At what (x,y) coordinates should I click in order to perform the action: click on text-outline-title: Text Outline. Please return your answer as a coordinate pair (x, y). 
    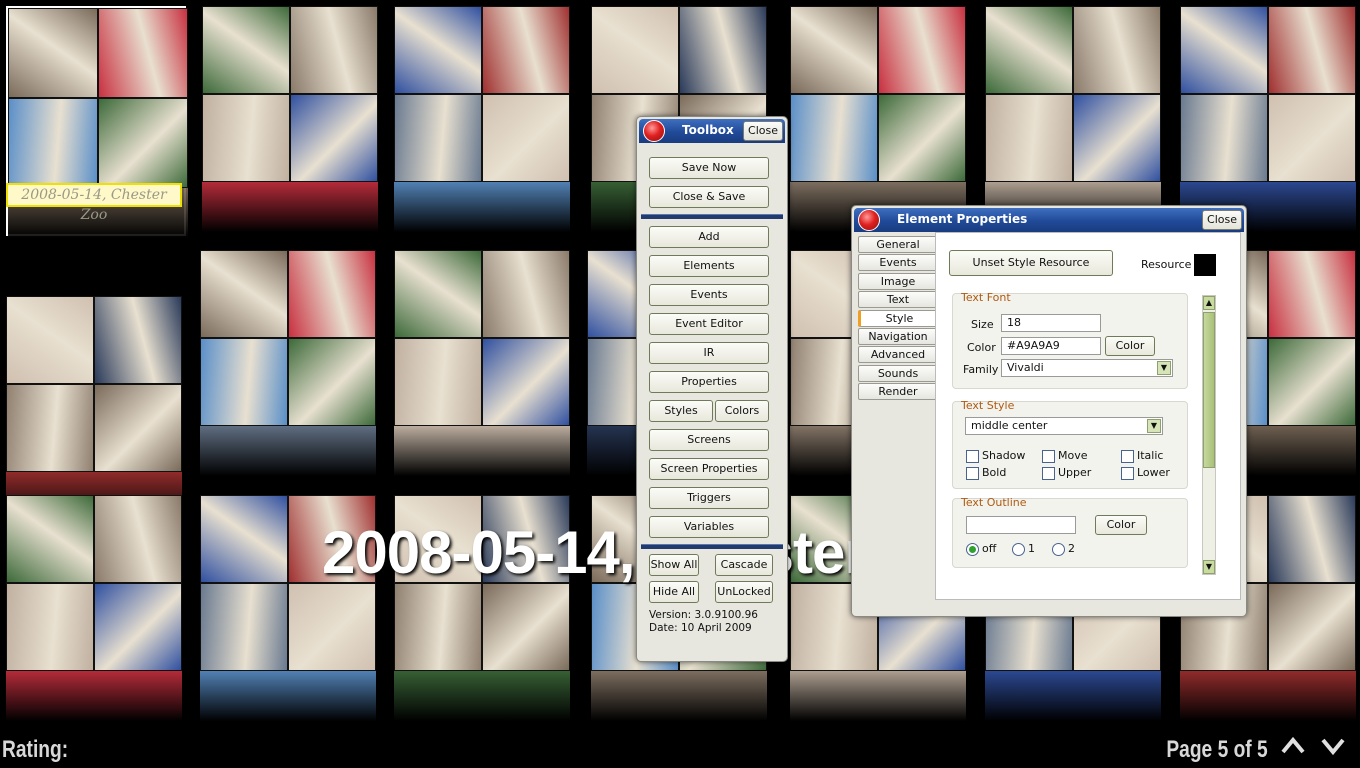
    Looking at the image, I should click on (994, 502).